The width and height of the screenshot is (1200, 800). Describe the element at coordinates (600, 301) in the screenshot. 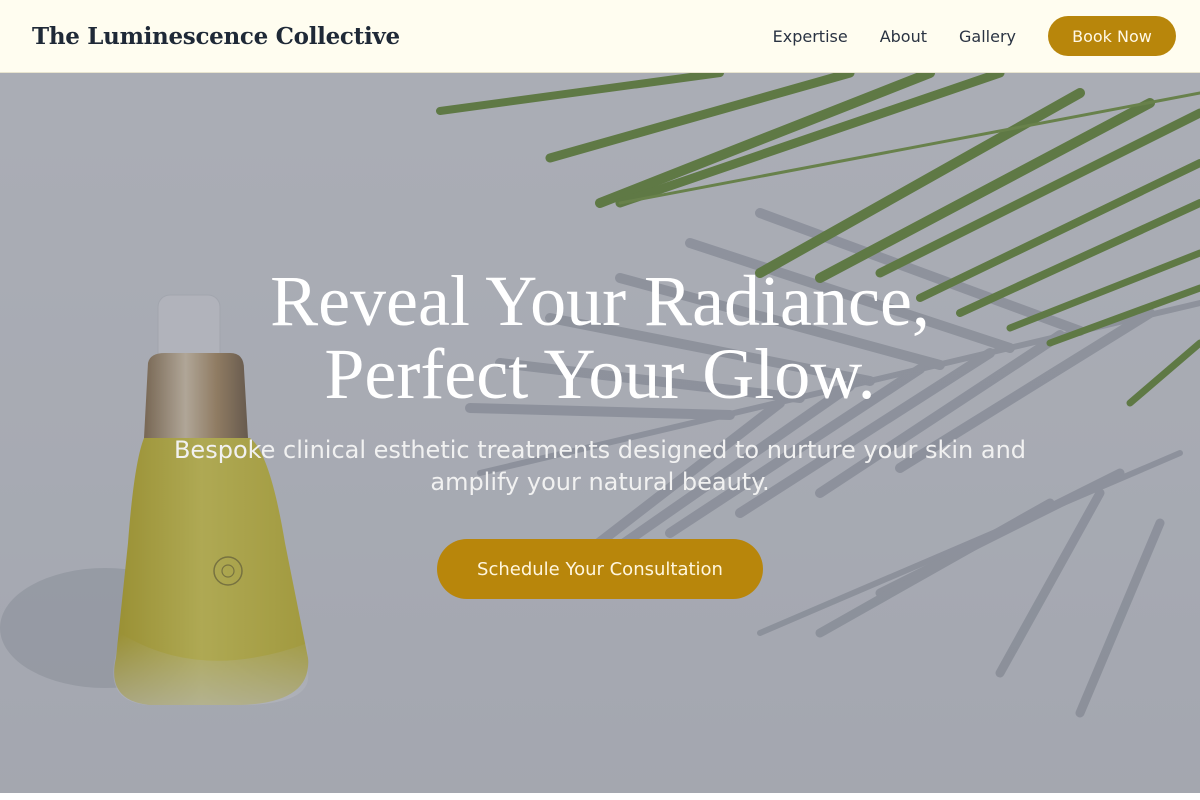

I see `hero-title-line-1: Reveal Your Radiance,` at that location.